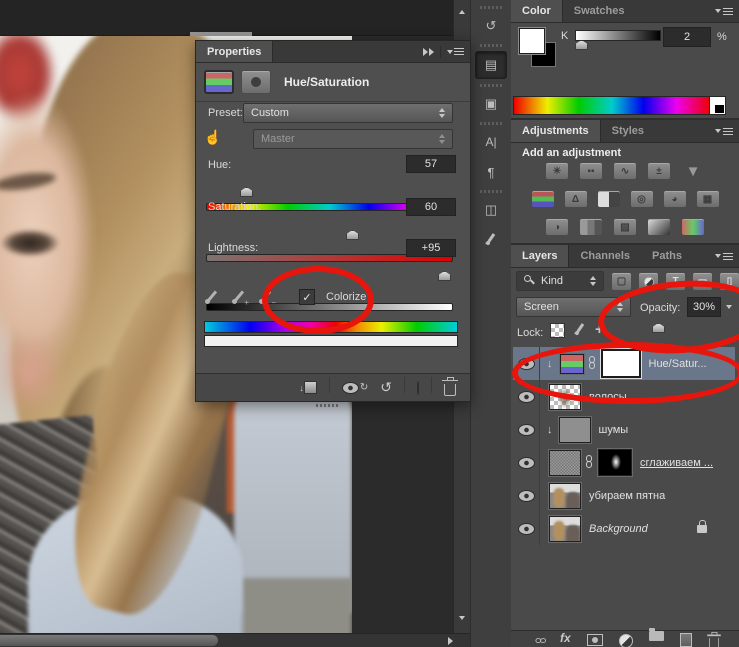  I want to click on colorize-checkbox: ✓, so click(307, 297).